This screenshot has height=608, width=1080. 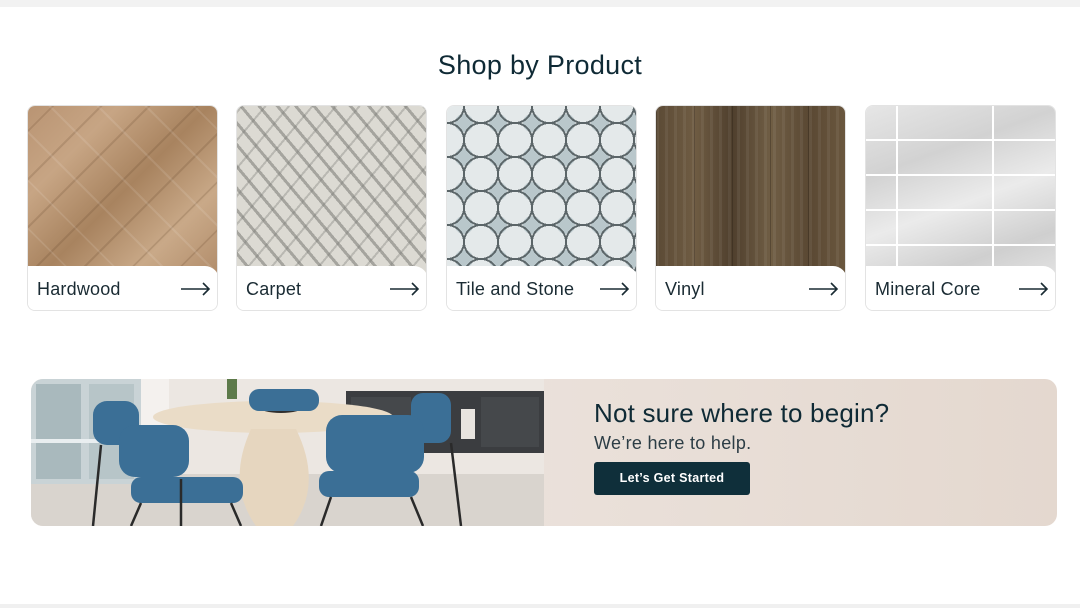 I want to click on product-card-label-bar: Carpet, so click(x=331, y=288).